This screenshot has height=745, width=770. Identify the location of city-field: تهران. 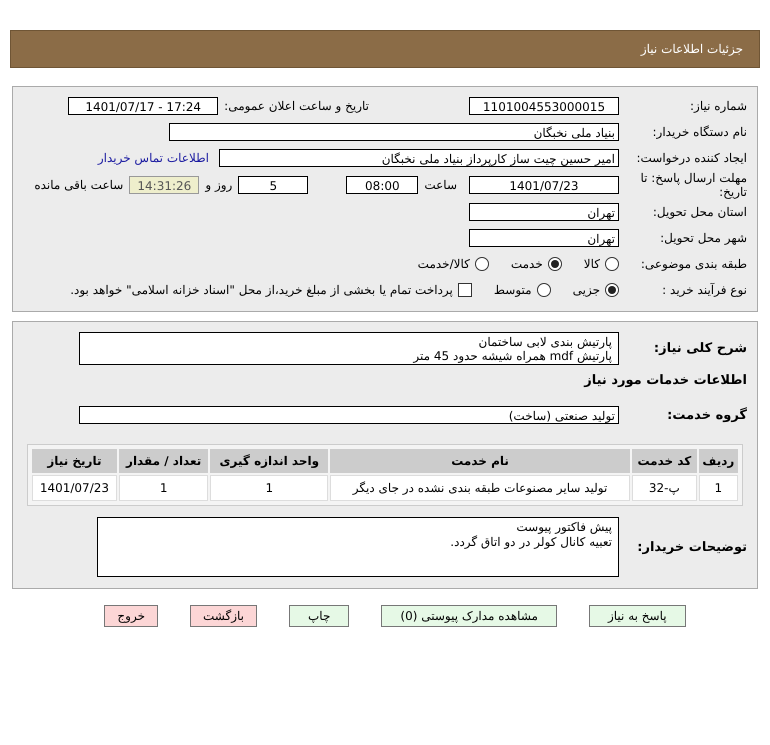
(544, 238).